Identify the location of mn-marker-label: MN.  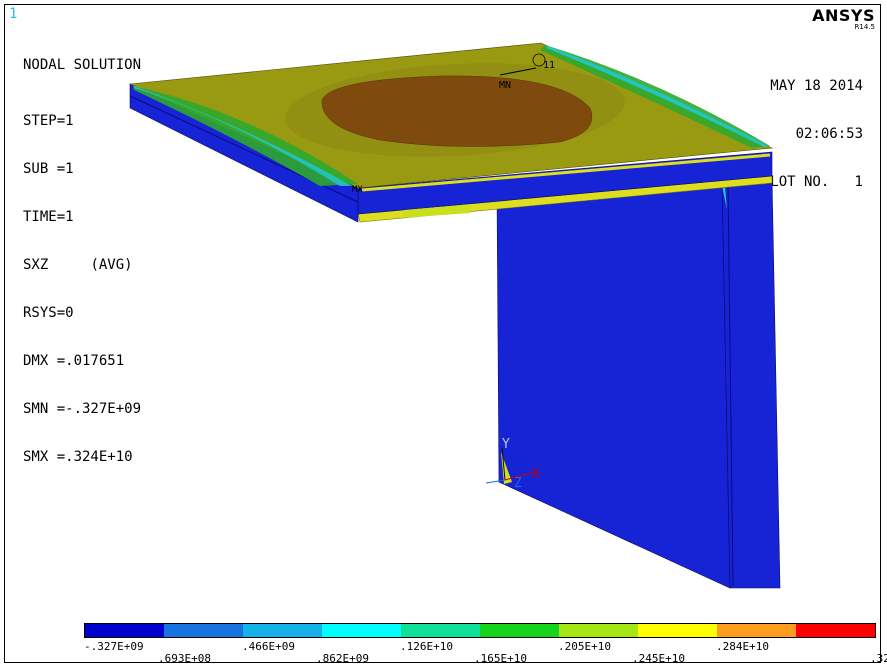
(505, 85).